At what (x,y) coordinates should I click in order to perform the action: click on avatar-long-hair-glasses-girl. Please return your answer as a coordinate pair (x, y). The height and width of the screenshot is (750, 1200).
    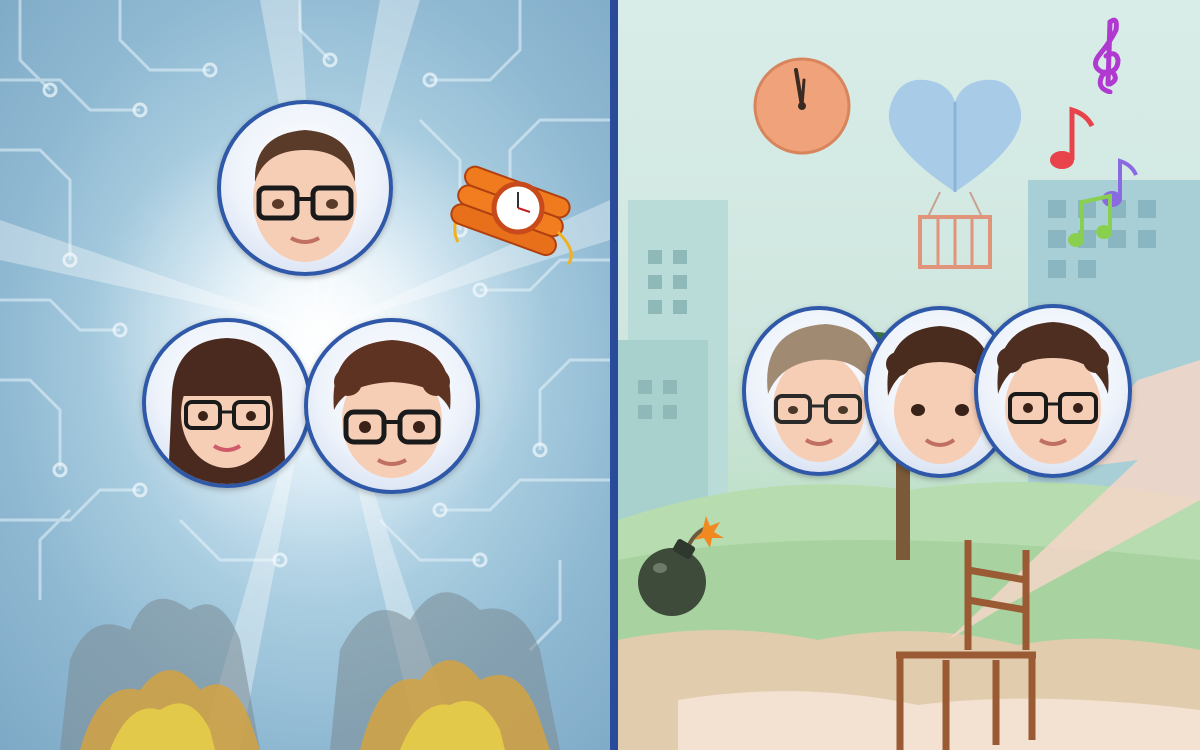
    Looking at the image, I should click on (227, 403).